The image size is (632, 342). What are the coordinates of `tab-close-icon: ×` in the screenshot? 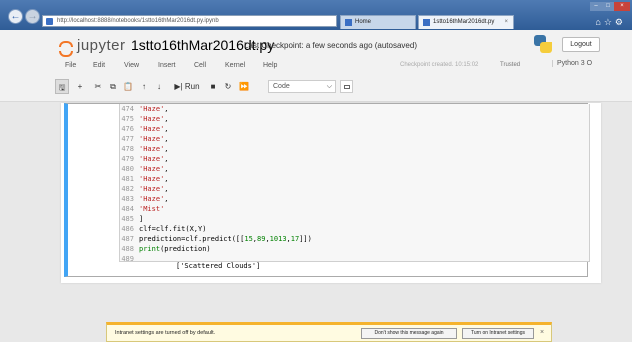 It's located at (506, 22).